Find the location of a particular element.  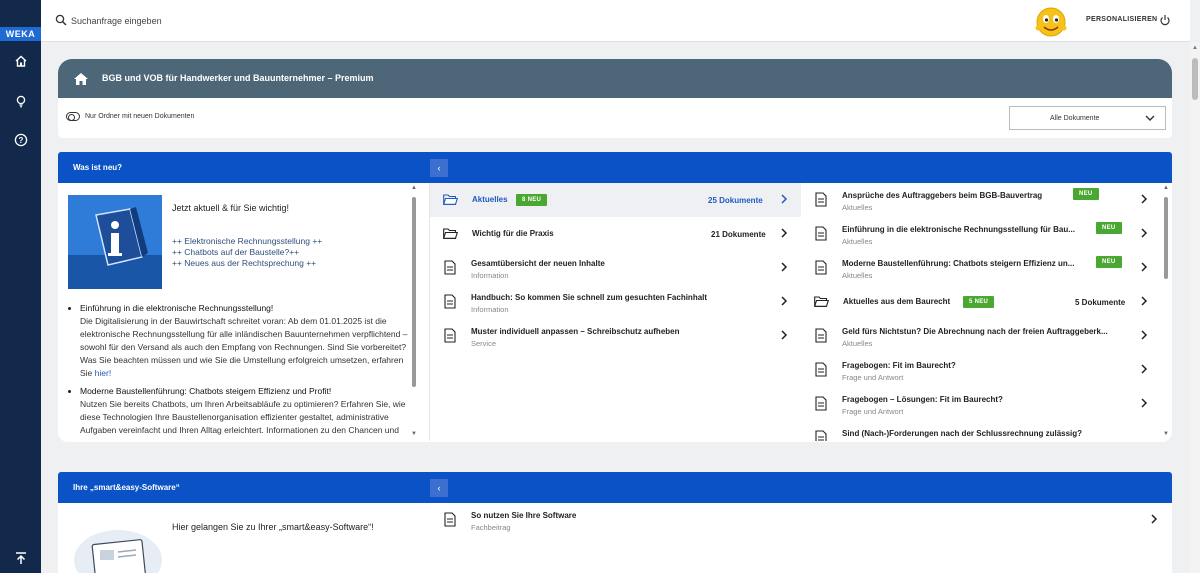

news-text-scrollbar: ▲ ▼ is located at coordinates (414, 312).